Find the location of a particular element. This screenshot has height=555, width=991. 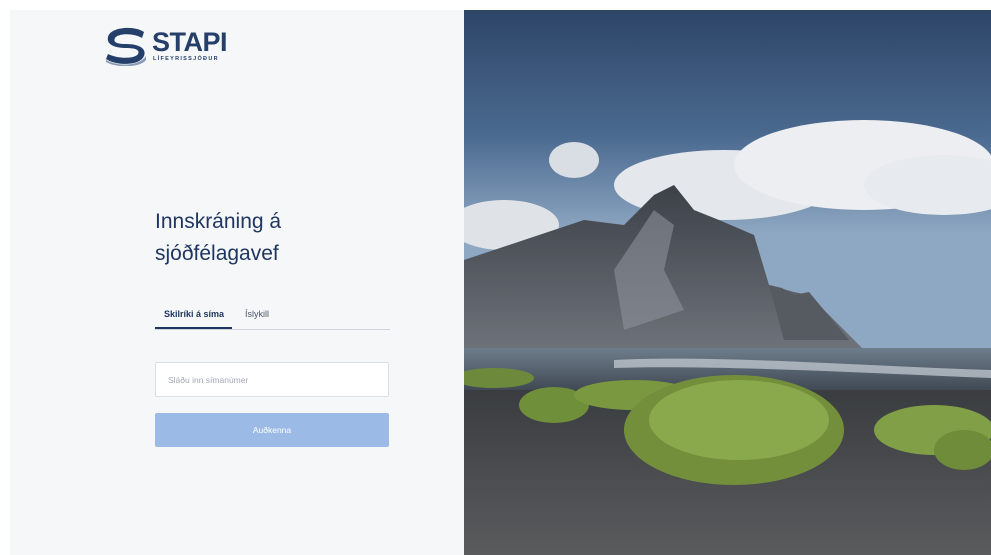

page-title-line2: sjóðfélagavef is located at coordinates (217, 253).